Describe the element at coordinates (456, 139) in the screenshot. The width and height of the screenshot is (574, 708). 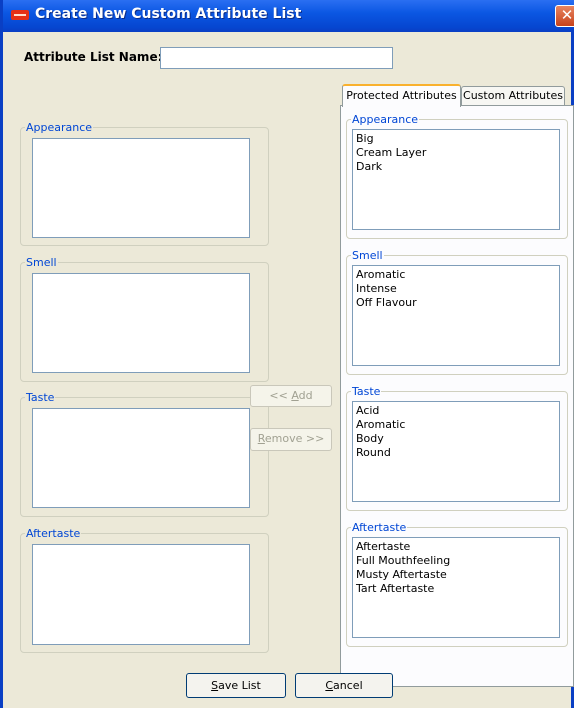
I see `list-item: Big` at that location.